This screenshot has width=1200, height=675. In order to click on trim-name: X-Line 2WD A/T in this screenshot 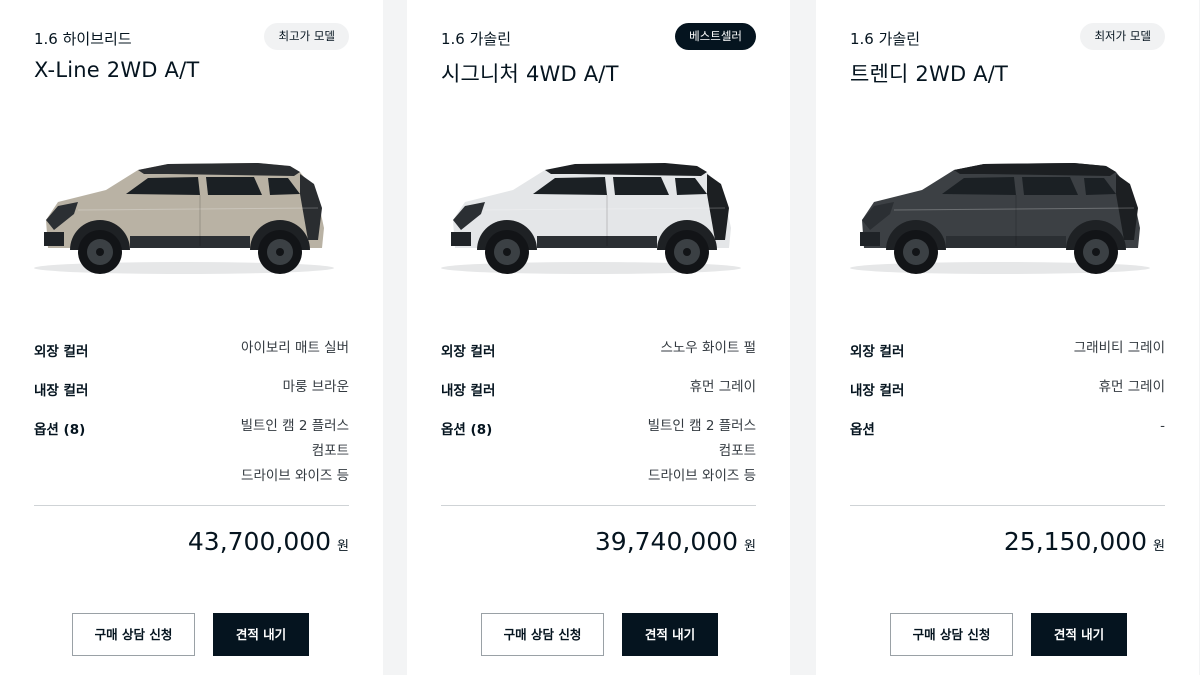, I will do `click(117, 70)`.